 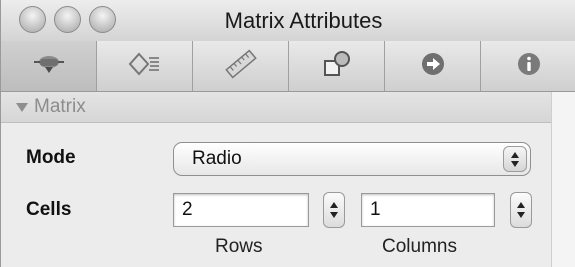 I want to click on mode-label: Mode, so click(x=51, y=157).